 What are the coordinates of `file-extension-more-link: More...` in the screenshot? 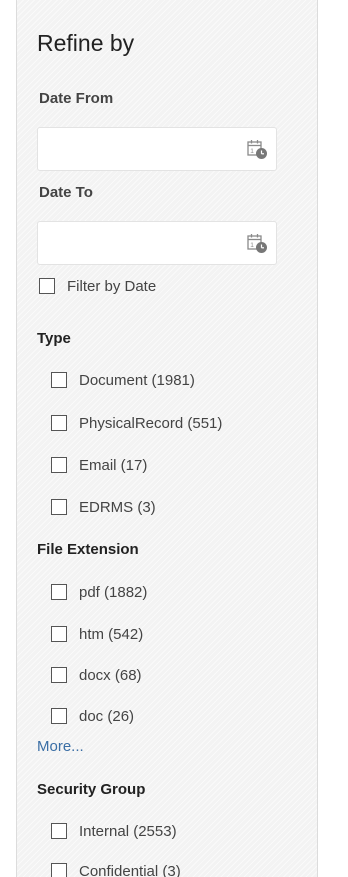 It's located at (60, 746).